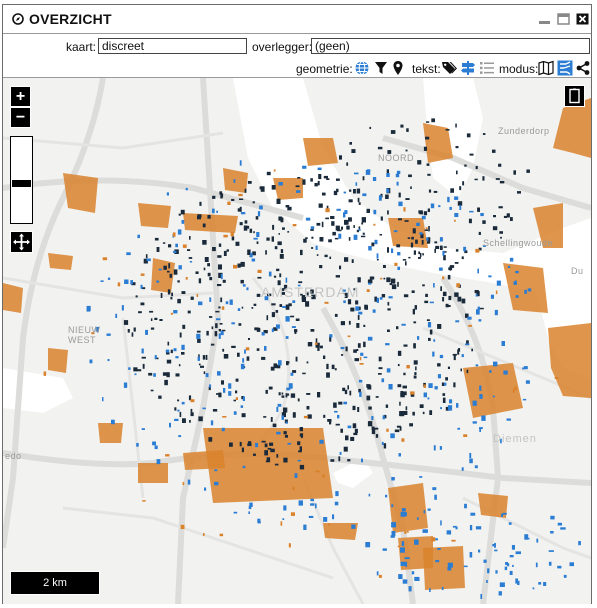 The image size is (597, 608). Describe the element at coordinates (563, 19) in the screenshot. I see `maximize-button` at that location.